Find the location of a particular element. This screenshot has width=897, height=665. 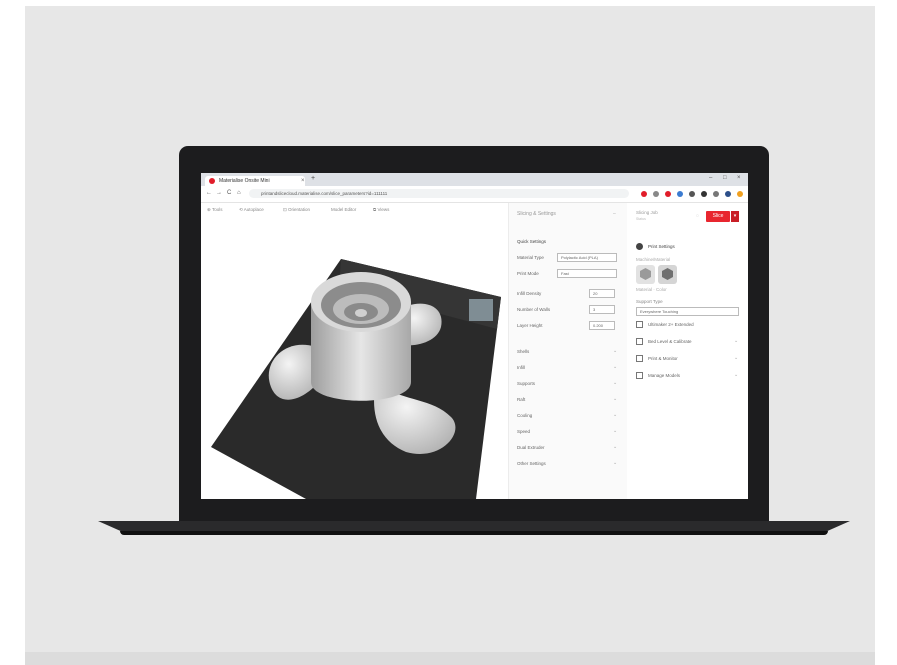

material-swatch is located at coordinates (645, 274).